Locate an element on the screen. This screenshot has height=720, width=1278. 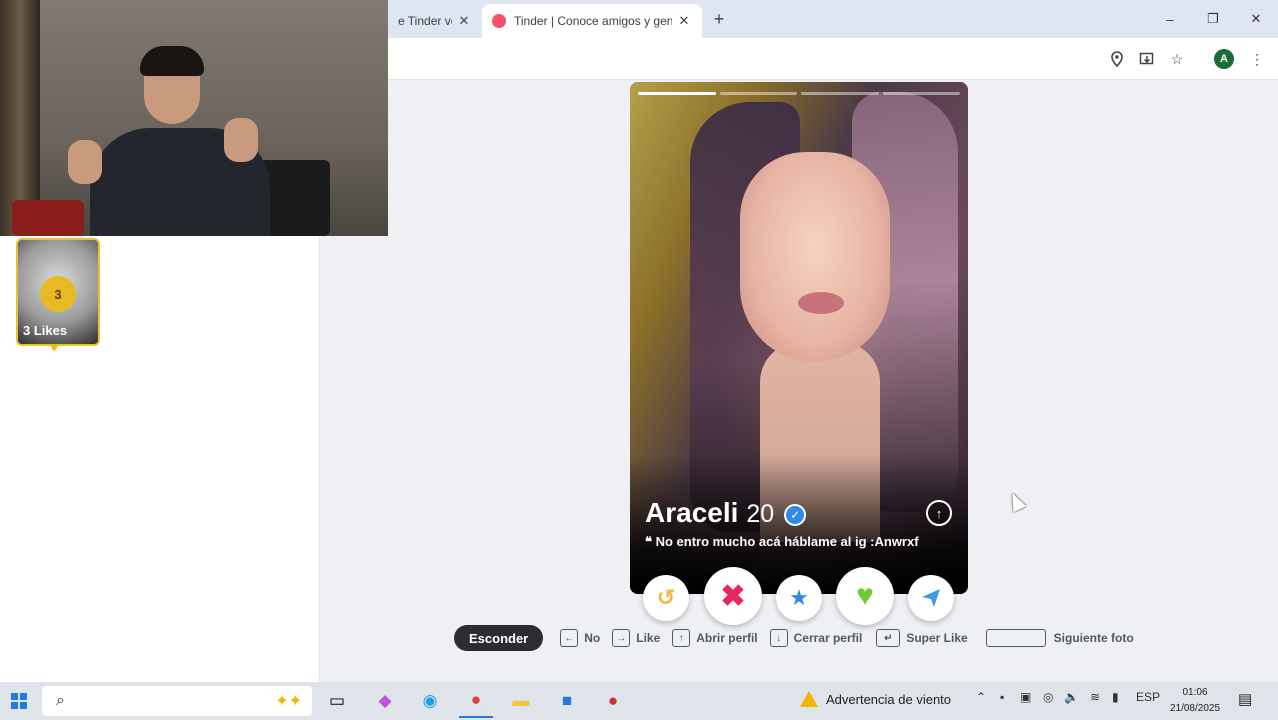
search-icon: ⌕ is located at coordinates (60, 700).